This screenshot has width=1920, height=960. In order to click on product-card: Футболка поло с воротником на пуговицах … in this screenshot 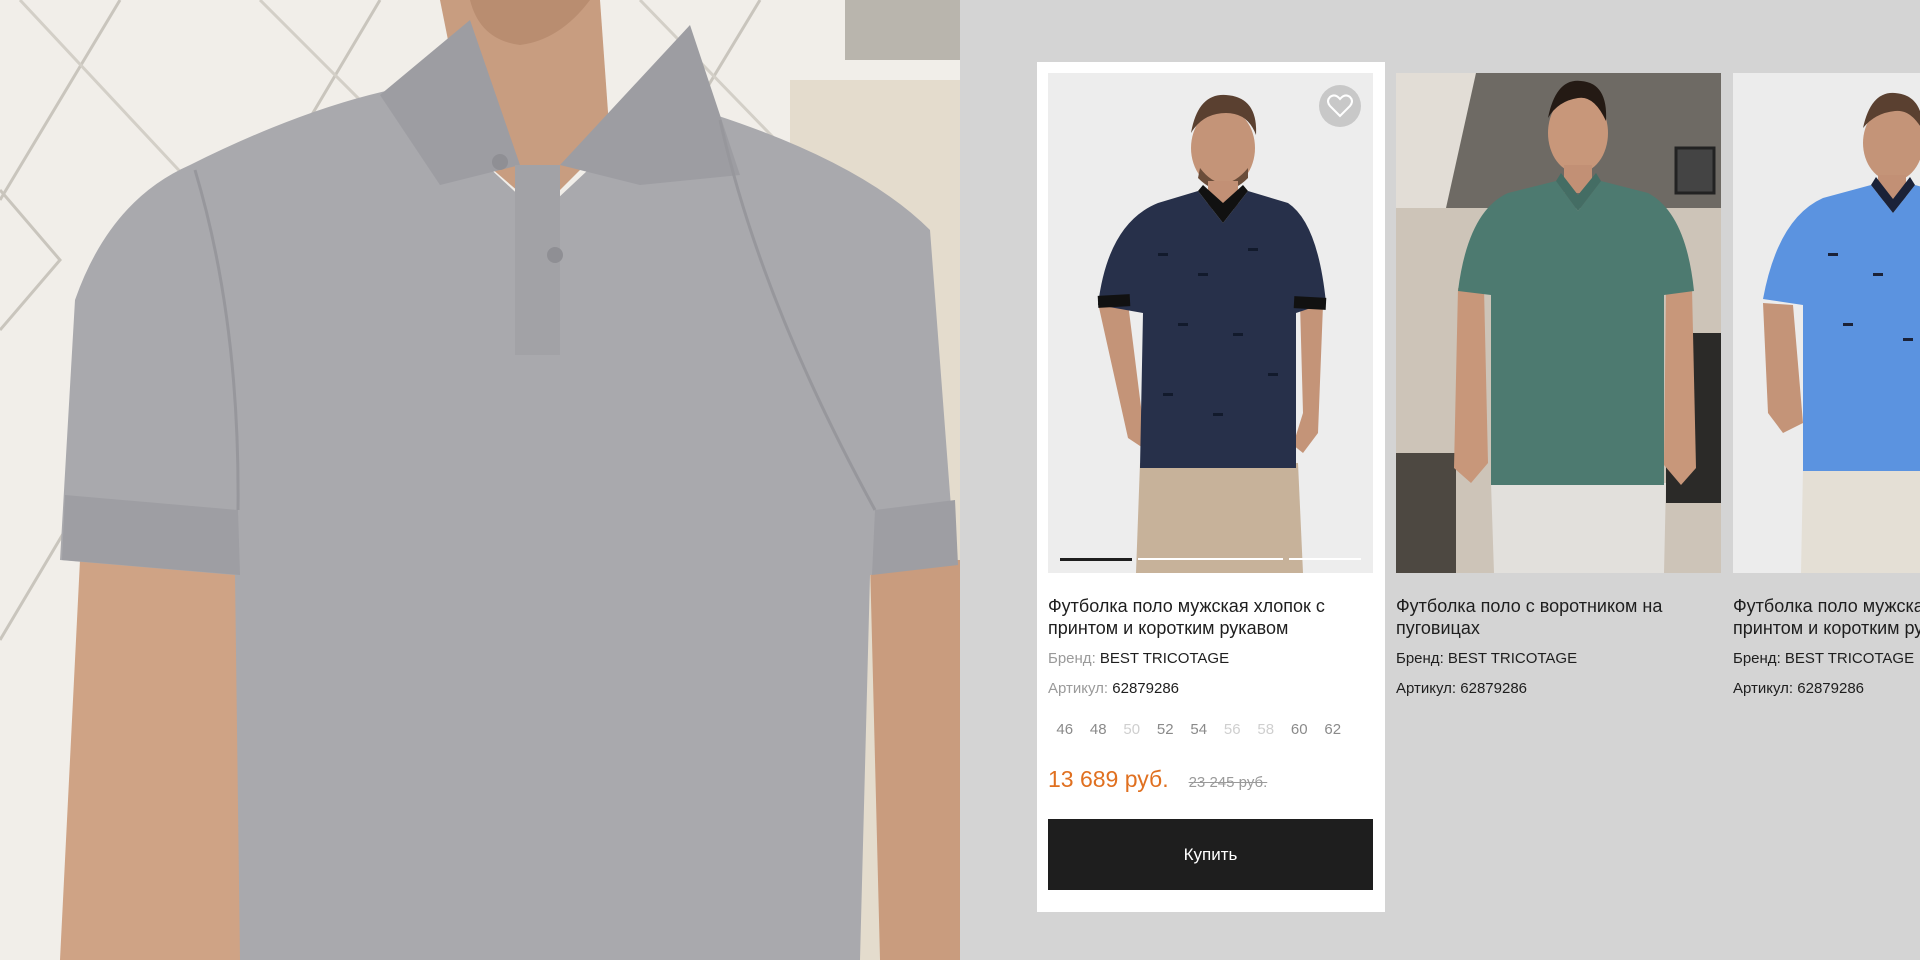, I will do `click(1558, 386)`.